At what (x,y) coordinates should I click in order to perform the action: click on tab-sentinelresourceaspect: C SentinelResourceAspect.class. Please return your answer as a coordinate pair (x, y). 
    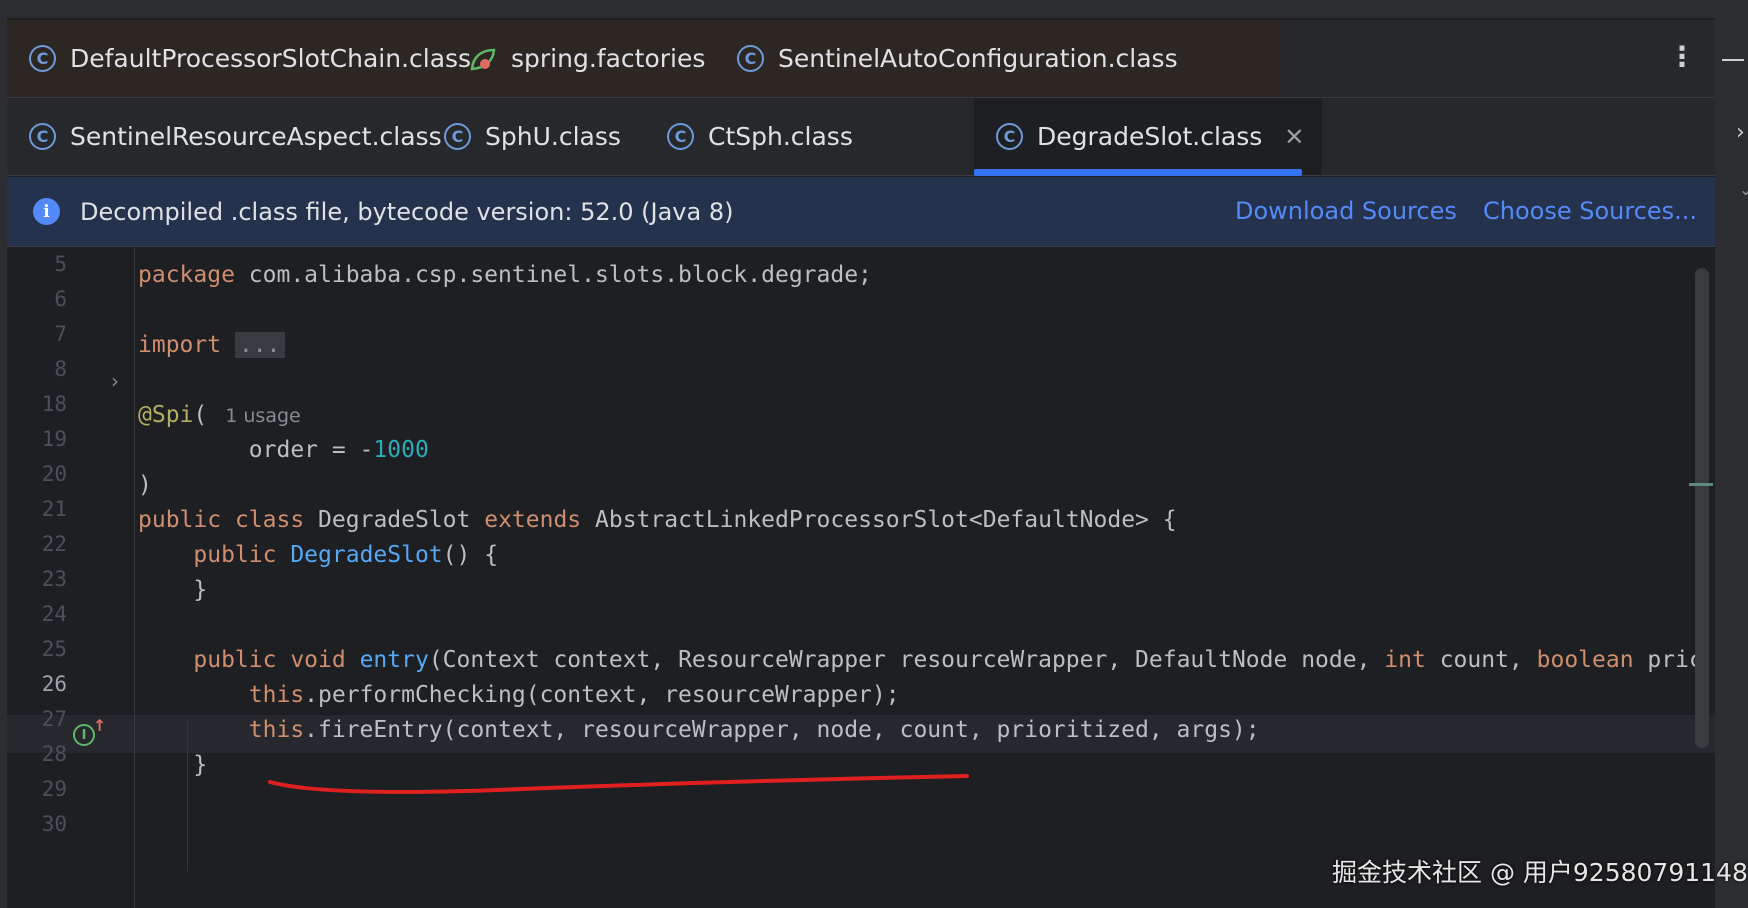
    Looking at the image, I should click on (235, 136).